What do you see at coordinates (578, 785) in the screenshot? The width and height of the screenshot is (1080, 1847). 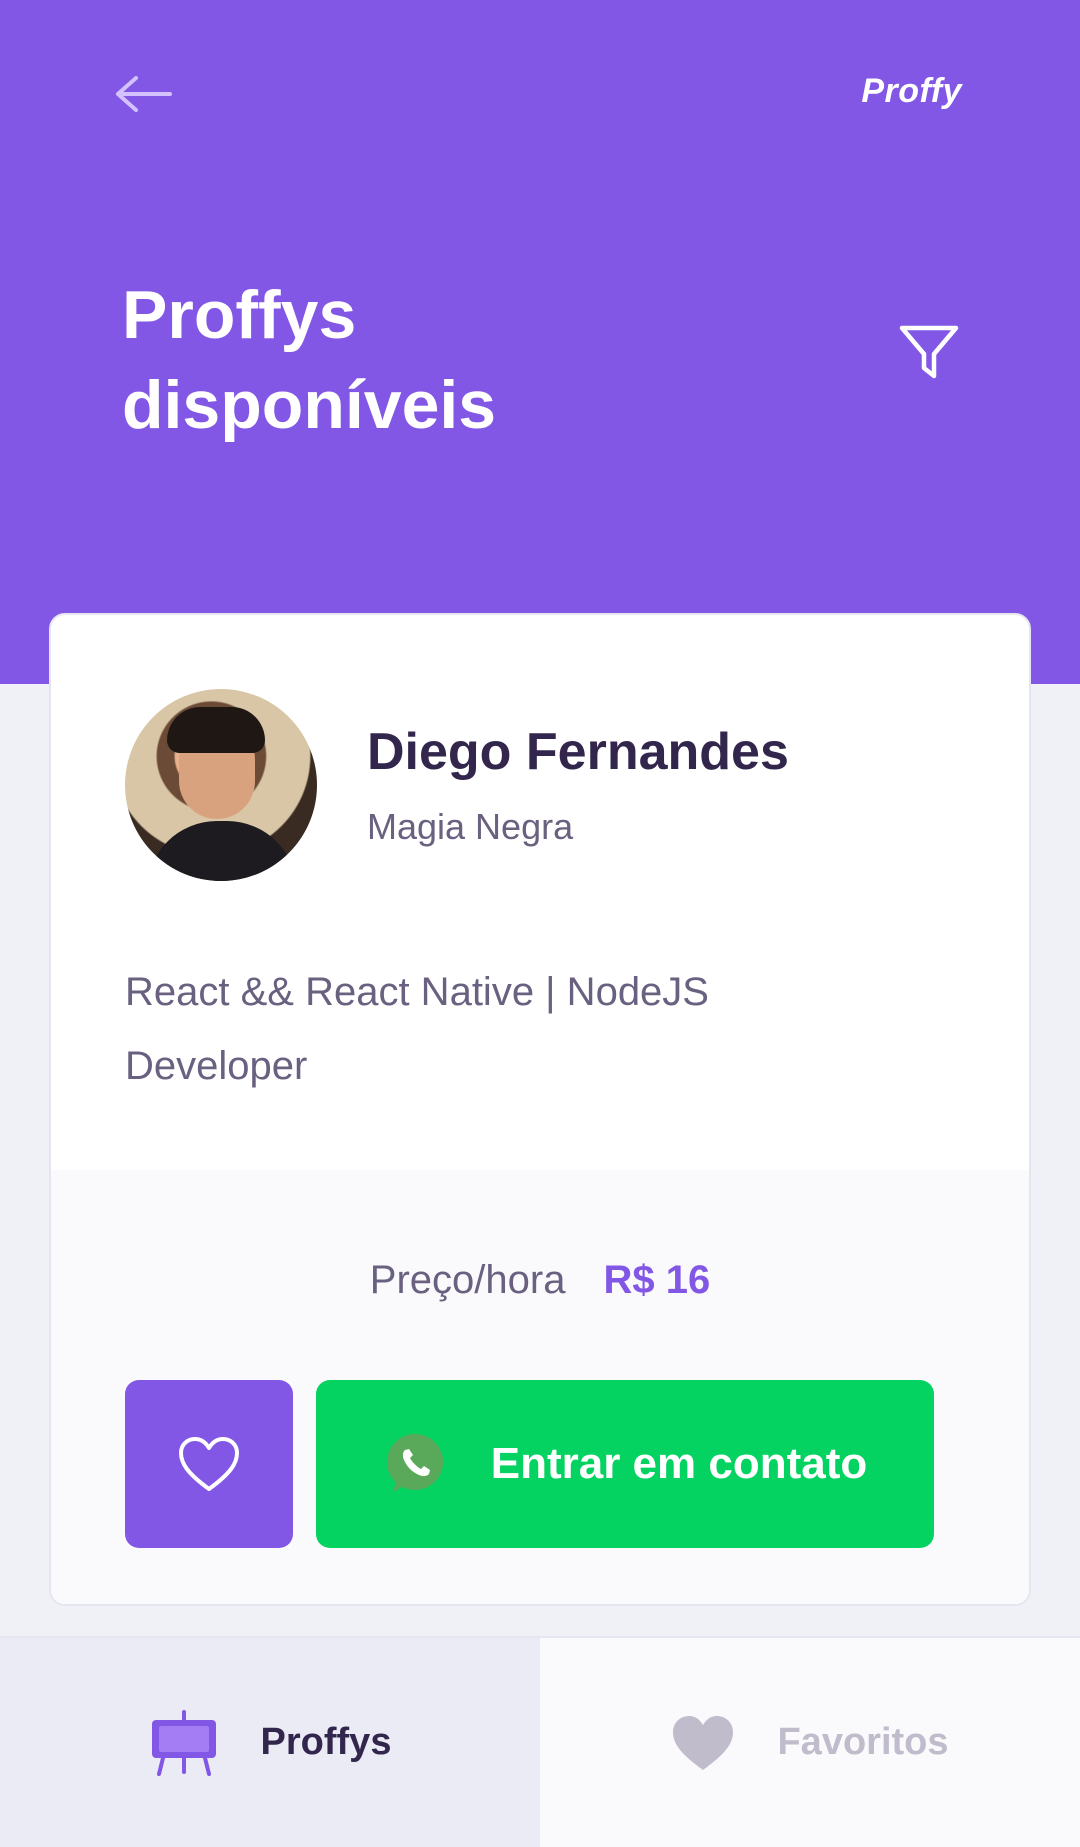 I see `teacher-info: Diego Fernandes Magia Negra` at bounding box center [578, 785].